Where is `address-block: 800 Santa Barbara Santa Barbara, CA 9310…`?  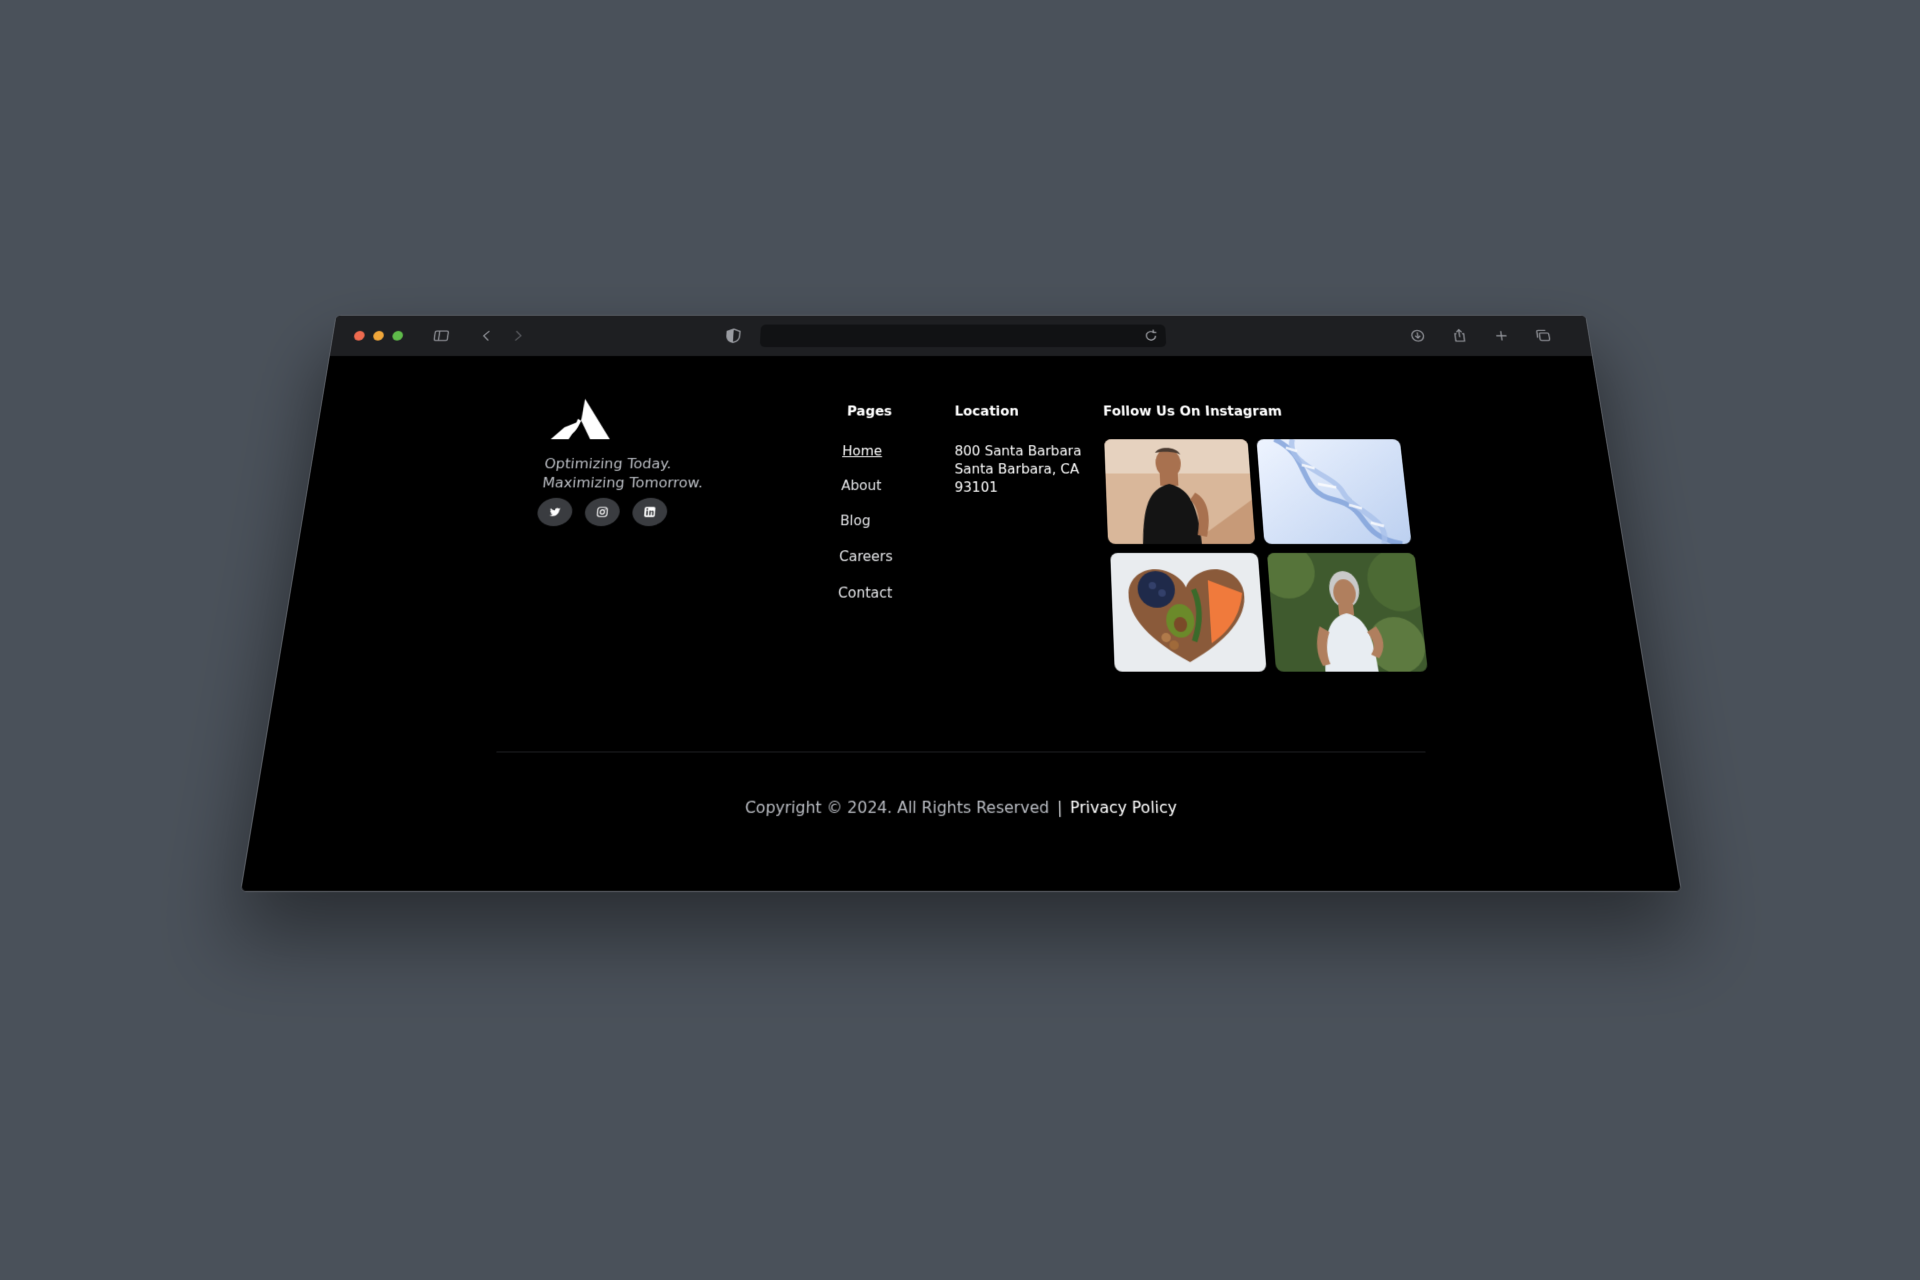
address-block: 800 Santa Barbara Santa Barbara, CA 9310… is located at coordinates (1019, 470).